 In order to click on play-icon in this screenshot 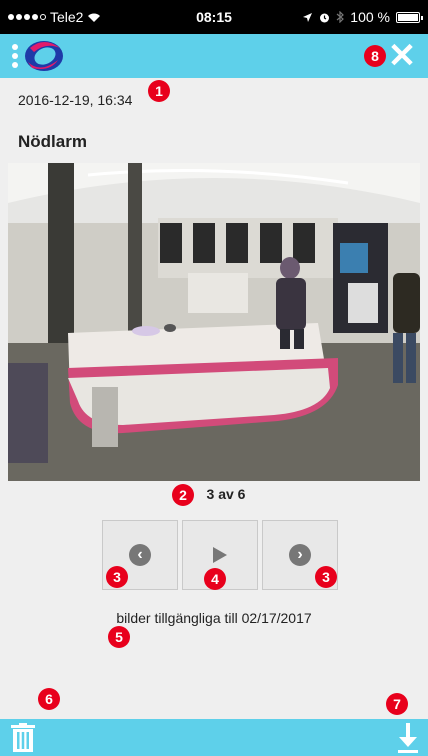, I will do `click(220, 555)`.